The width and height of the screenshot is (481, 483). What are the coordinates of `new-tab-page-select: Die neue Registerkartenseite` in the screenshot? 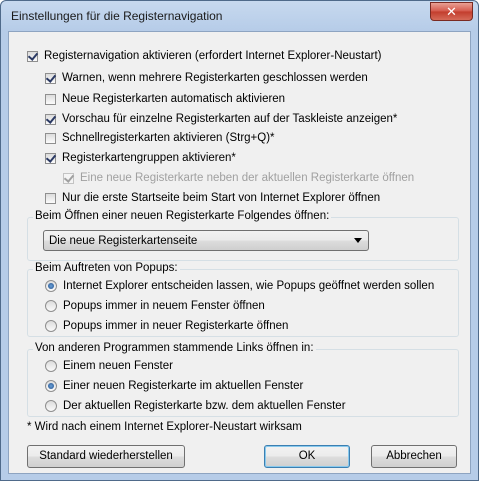 It's located at (206, 240).